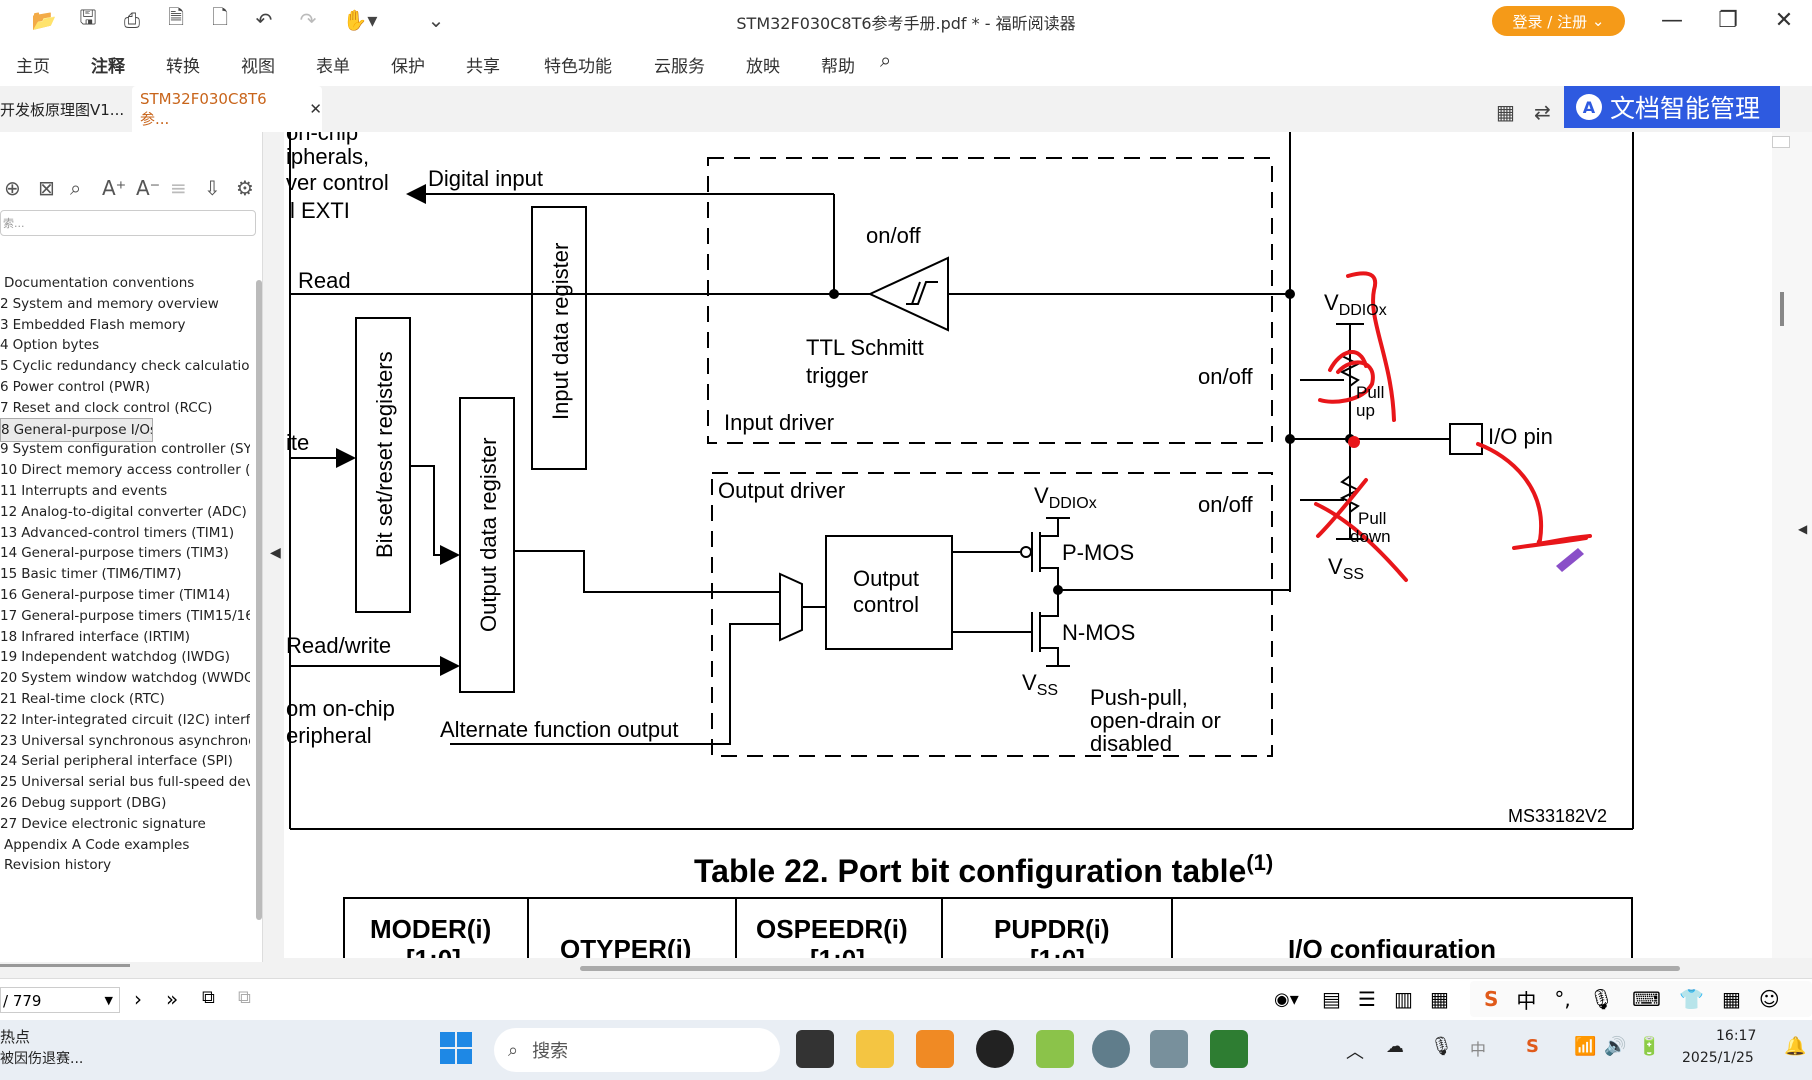  I want to click on tab-close-icon: ✕, so click(315, 109).